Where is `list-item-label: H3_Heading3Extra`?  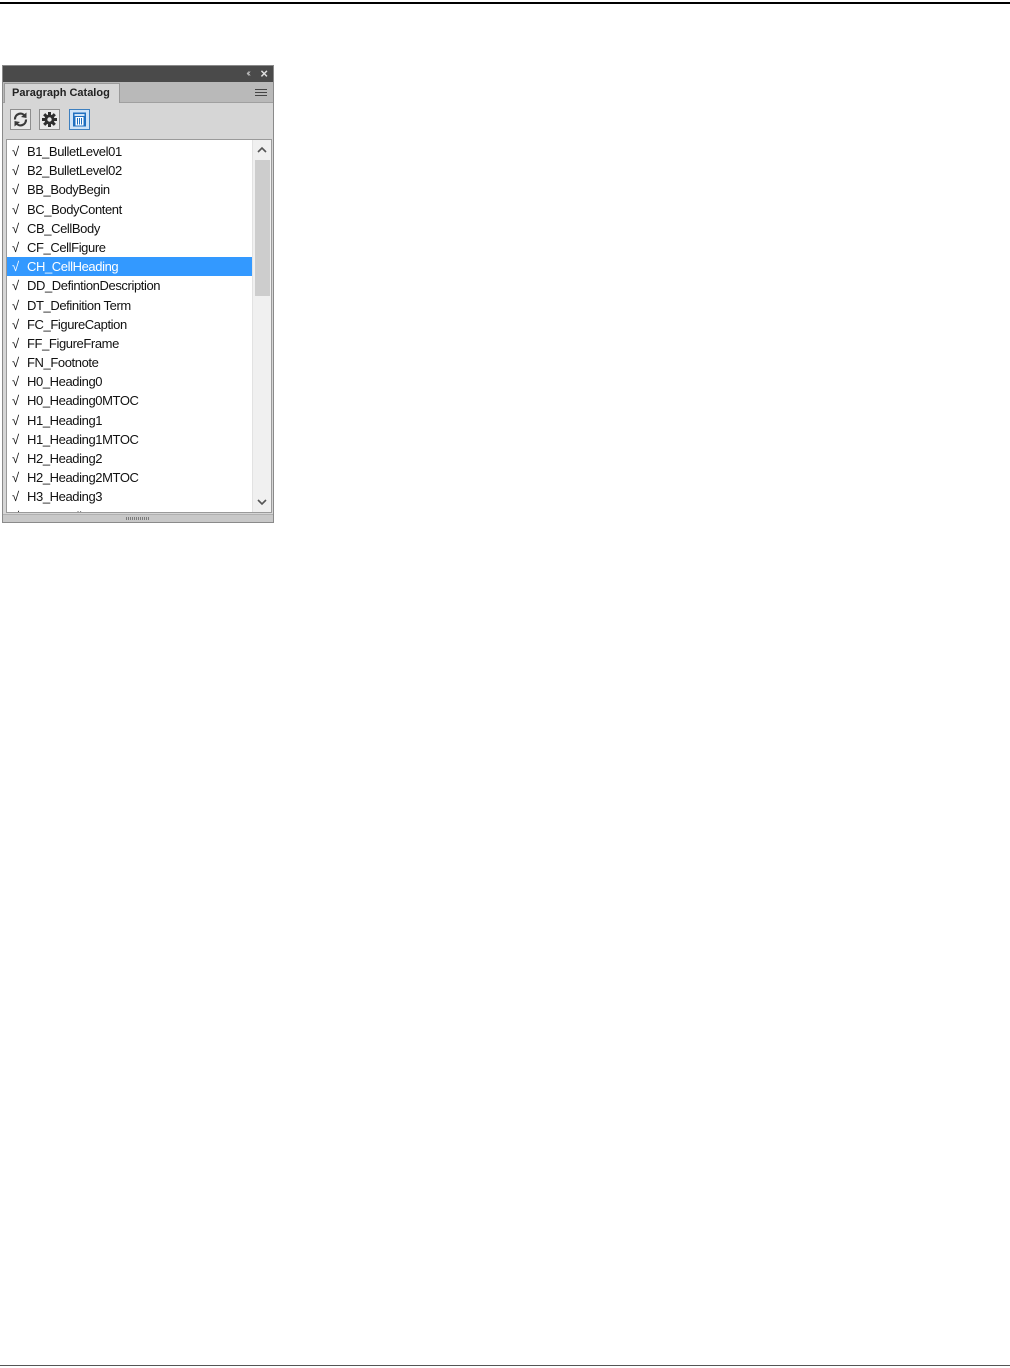
list-item-label: H3_Heading3Extra is located at coordinates (79, 510).